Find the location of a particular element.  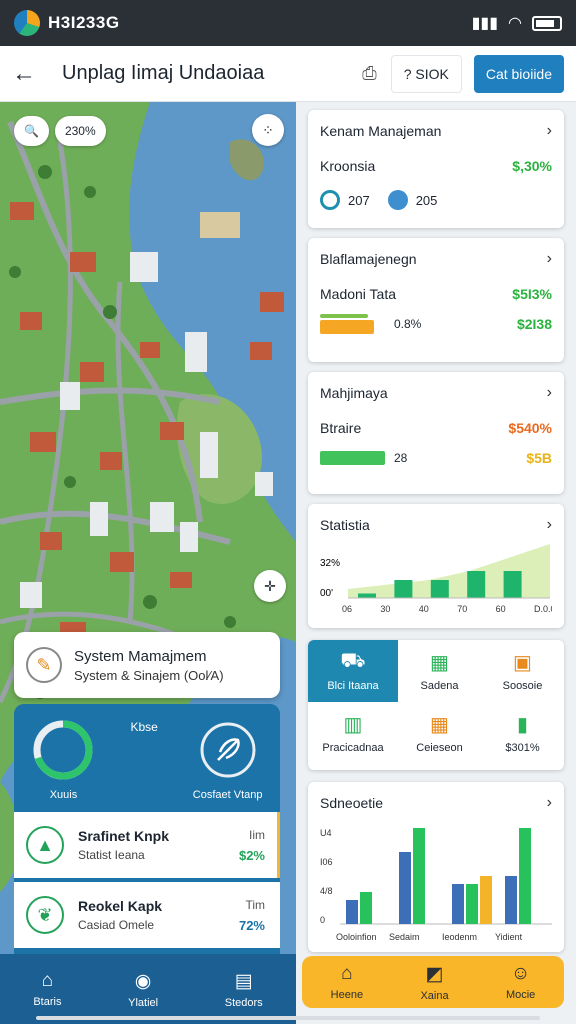

chart1-xlabel: 60 is located at coordinates (501, 609).